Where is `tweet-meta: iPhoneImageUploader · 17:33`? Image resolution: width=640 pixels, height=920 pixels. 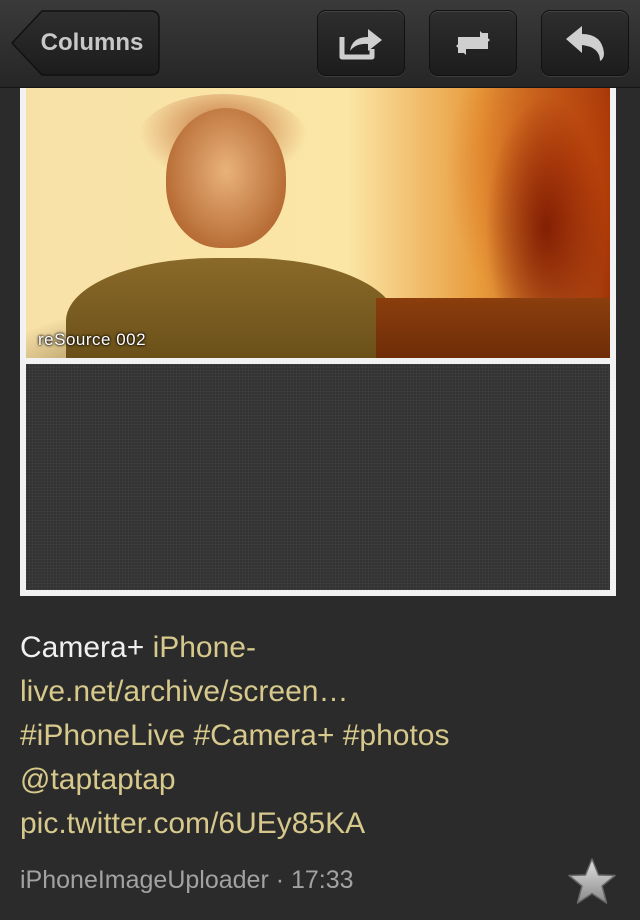 tweet-meta: iPhoneImageUploader · 17:33 is located at coordinates (187, 880).